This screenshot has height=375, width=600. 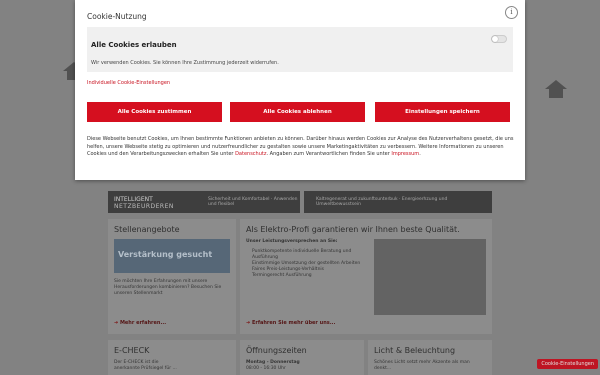 I want to click on impressum-link: Impressum, so click(x=405, y=154).